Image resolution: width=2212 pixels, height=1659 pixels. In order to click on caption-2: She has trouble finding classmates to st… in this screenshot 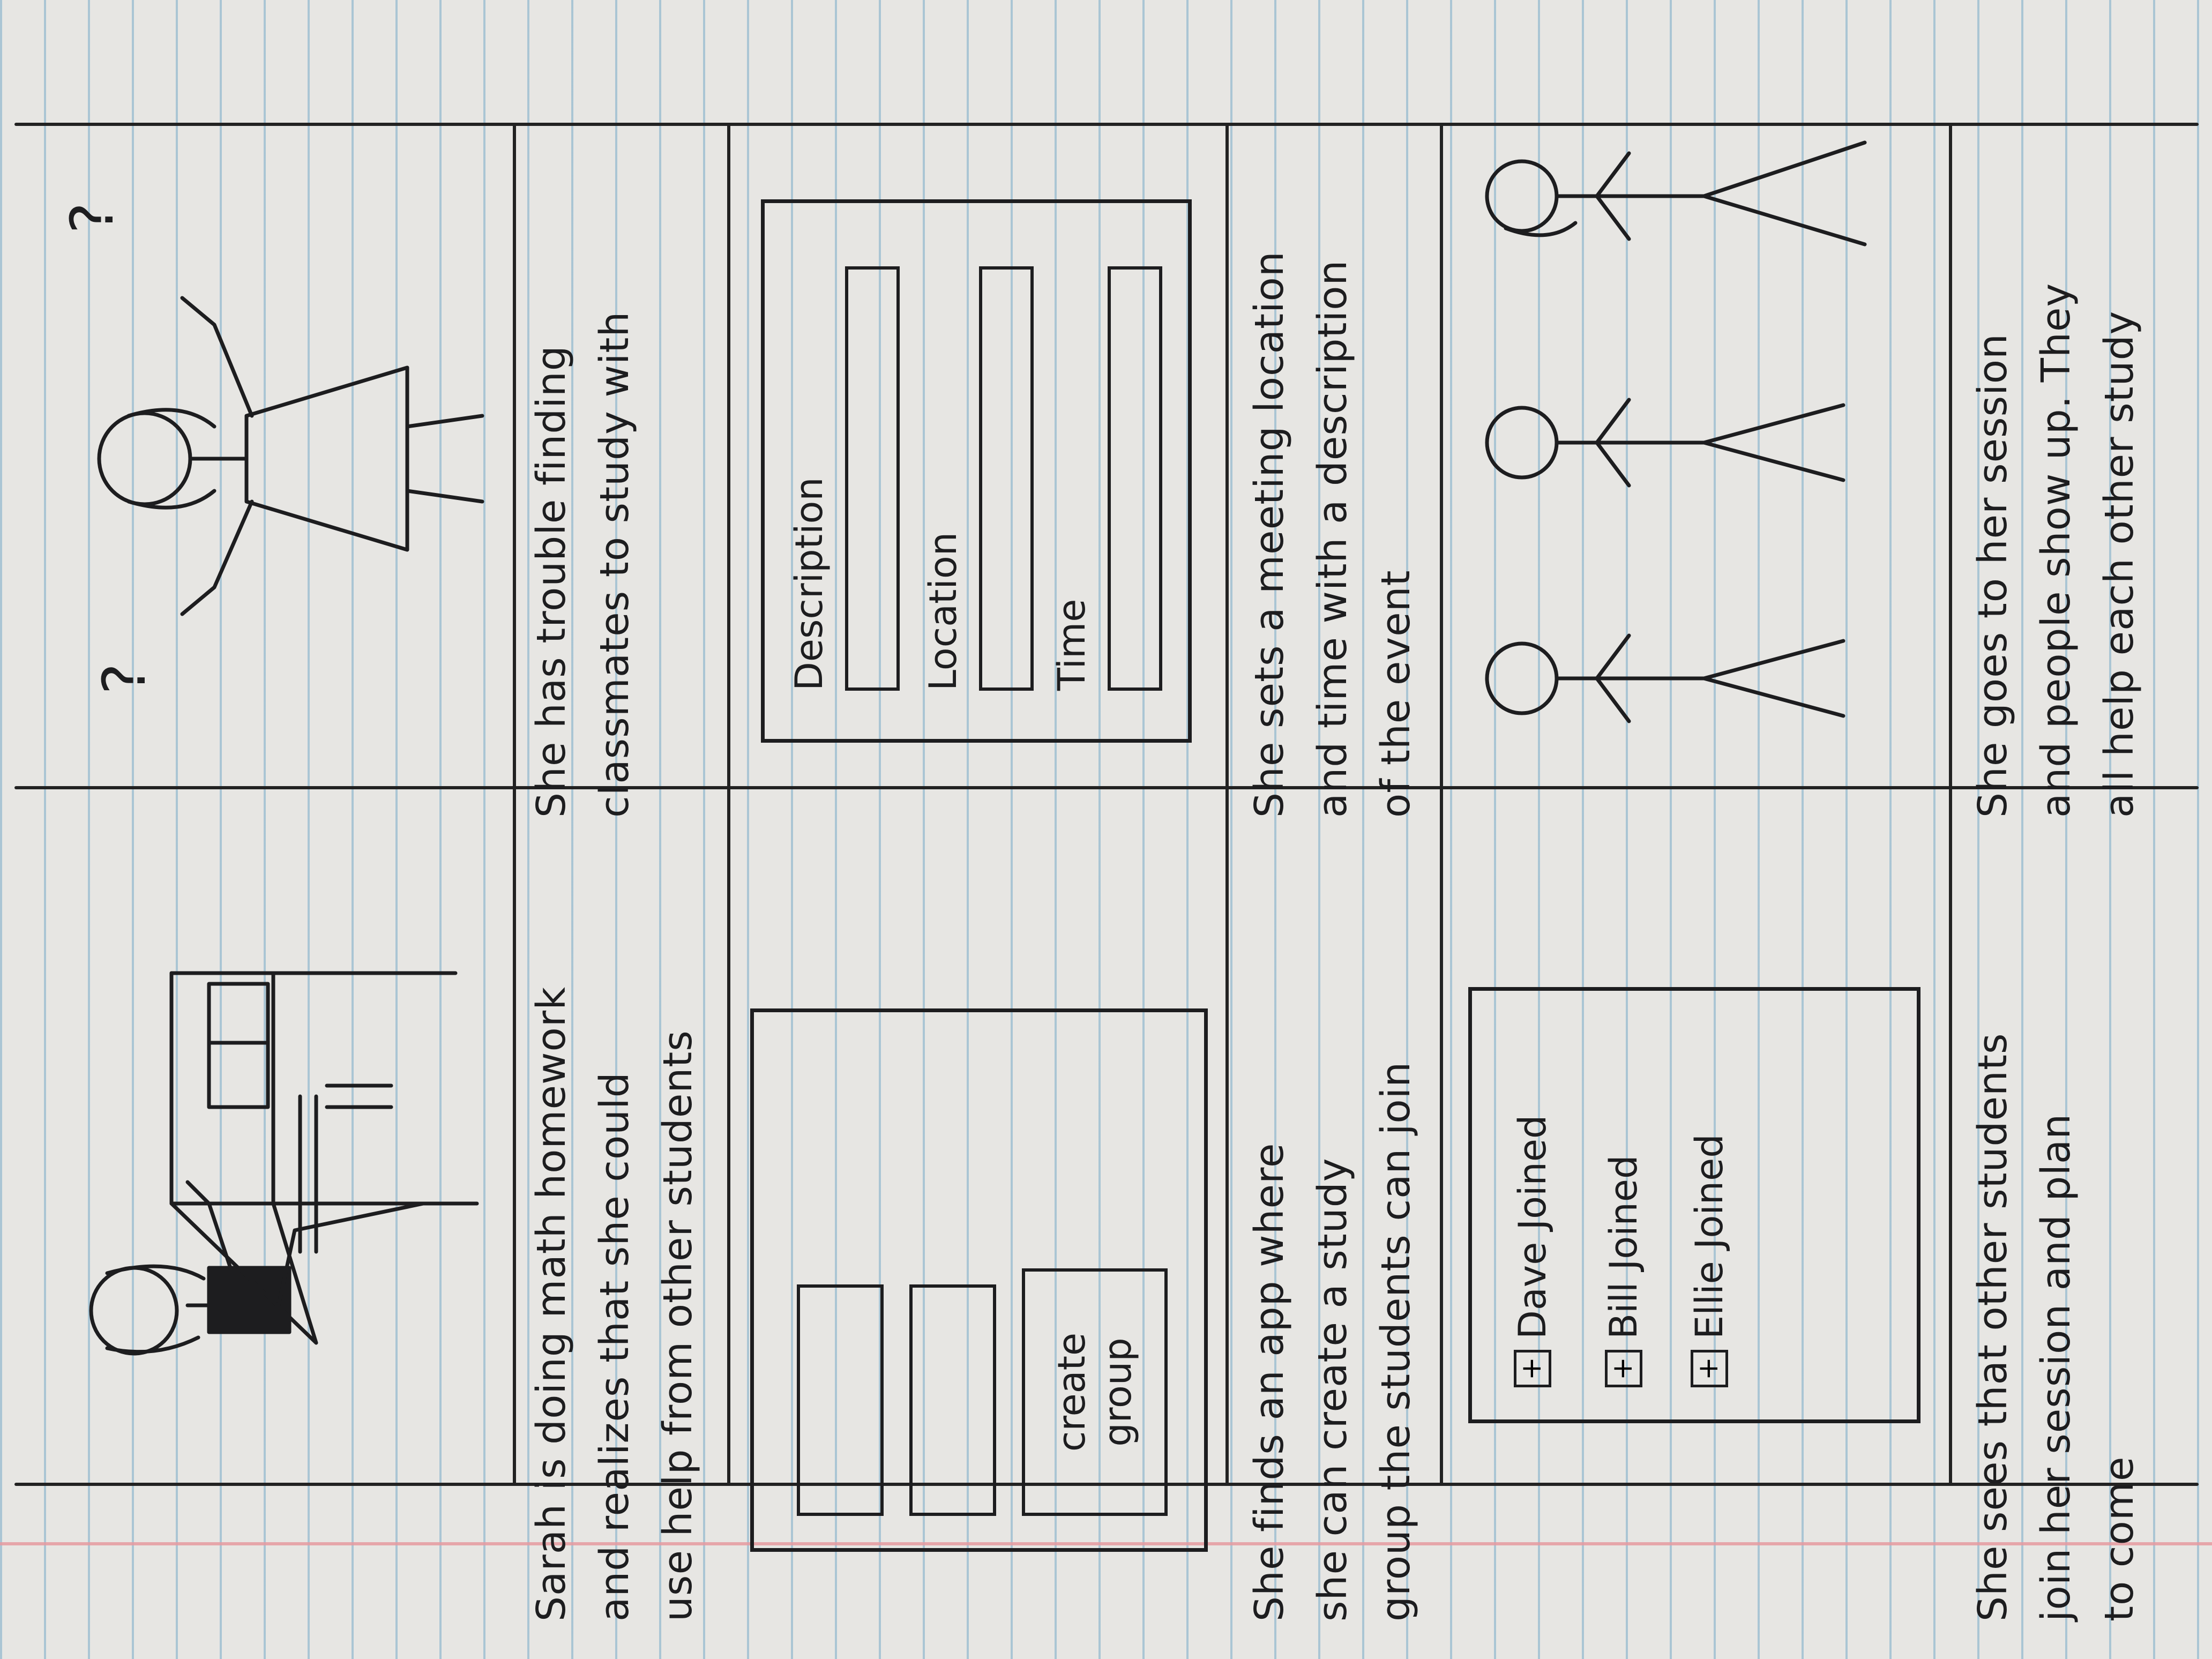, I will do `click(583, 564)`.